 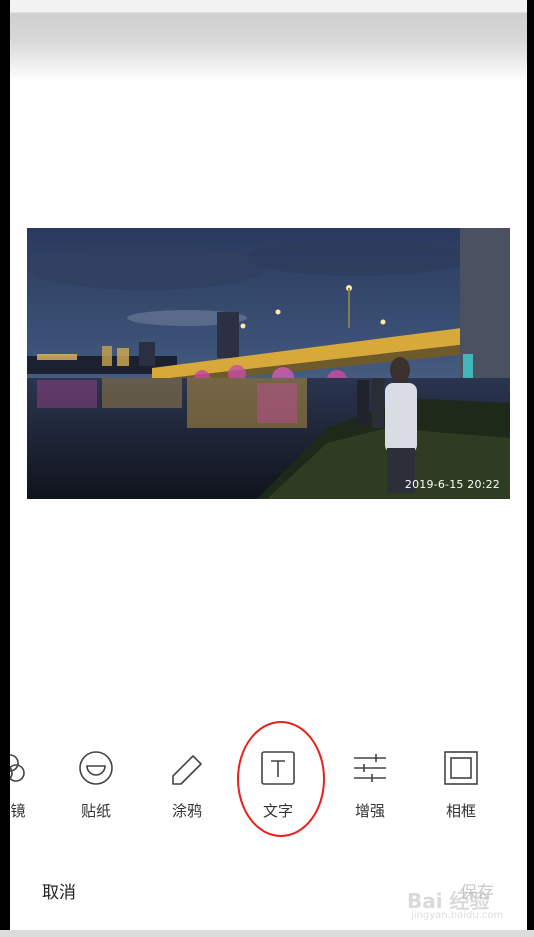 What do you see at coordinates (17, 768) in the screenshot?
I see `filter-icon` at bounding box center [17, 768].